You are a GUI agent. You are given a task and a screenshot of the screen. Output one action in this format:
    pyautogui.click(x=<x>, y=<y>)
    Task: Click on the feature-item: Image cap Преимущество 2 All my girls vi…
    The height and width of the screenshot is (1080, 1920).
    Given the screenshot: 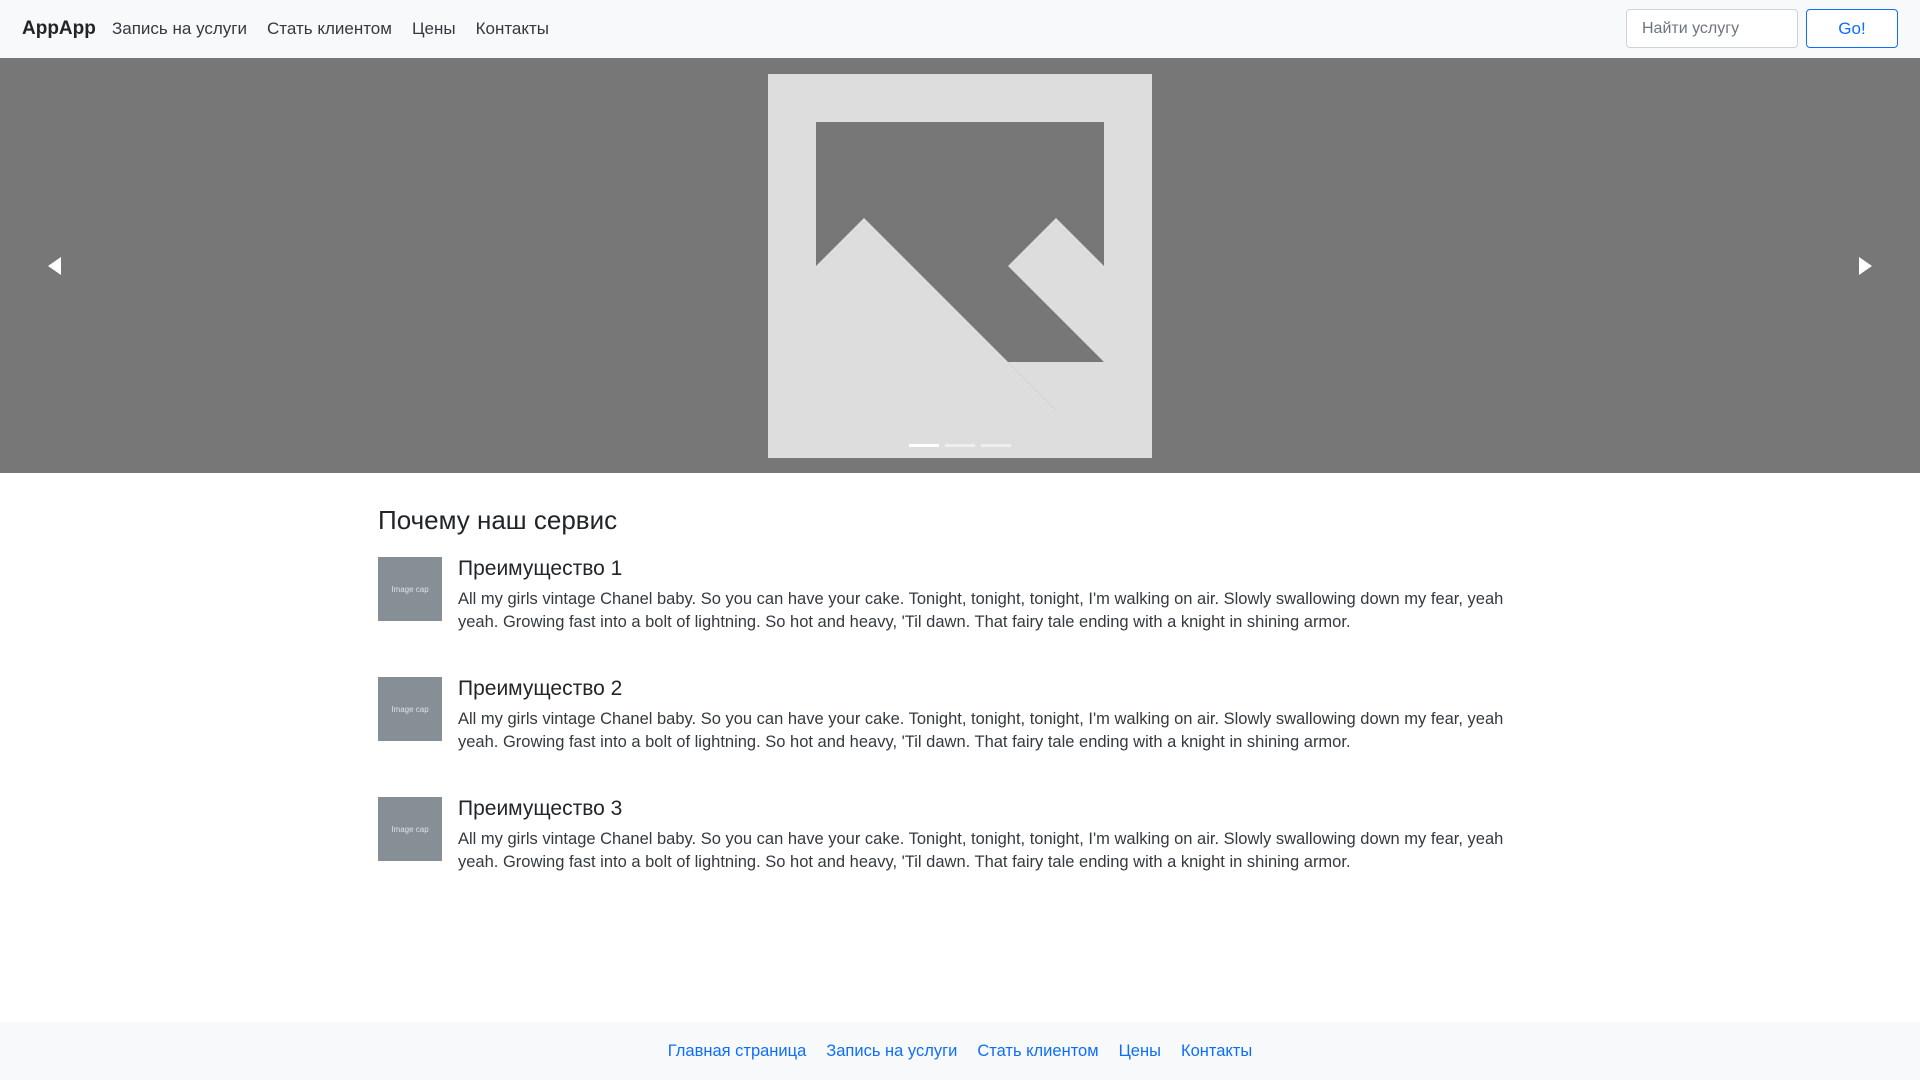 What is the action you would take?
    pyautogui.click(x=960, y=716)
    